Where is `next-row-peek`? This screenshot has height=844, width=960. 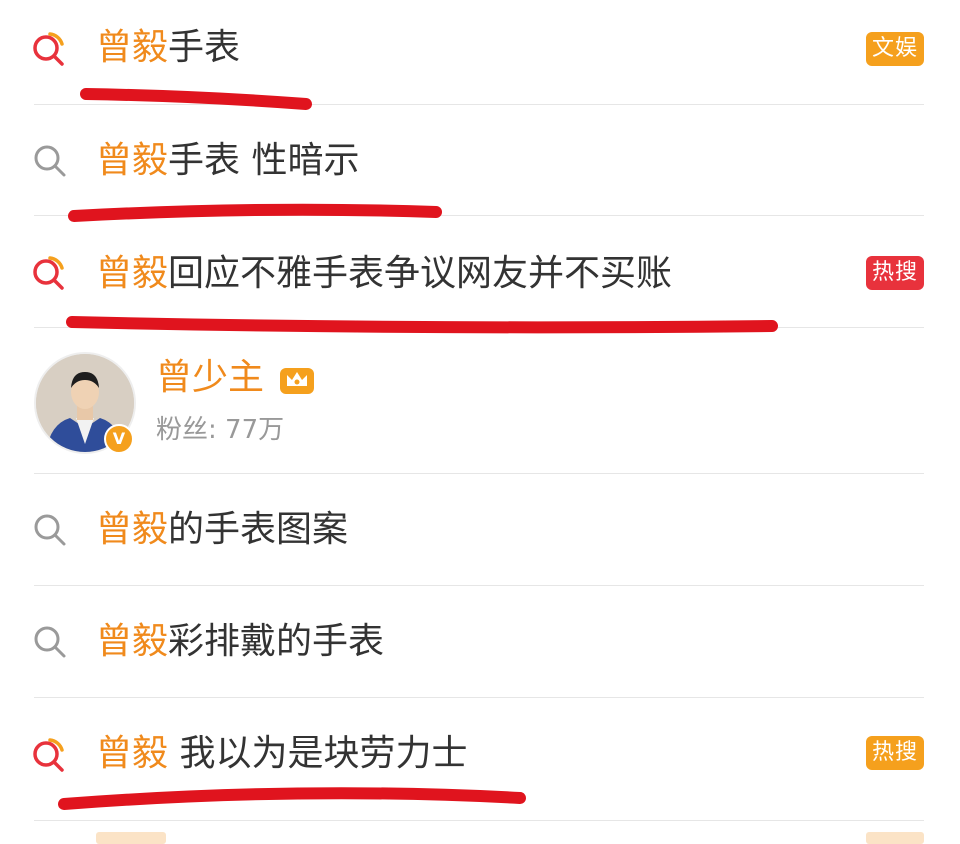 next-row-peek is located at coordinates (131, 838).